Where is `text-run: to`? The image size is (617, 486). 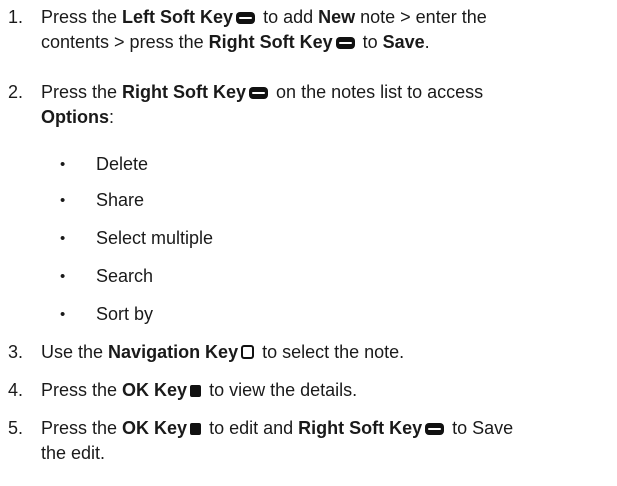
text-run: to is located at coordinates (370, 42).